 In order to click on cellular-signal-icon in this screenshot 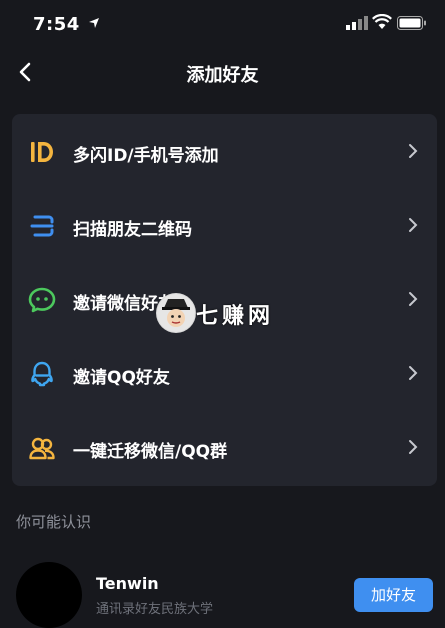, I will do `click(357, 23)`.